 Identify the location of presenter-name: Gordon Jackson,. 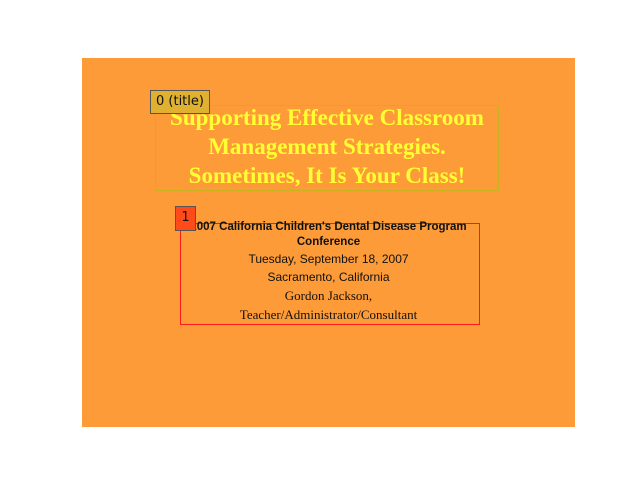
(328, 295).